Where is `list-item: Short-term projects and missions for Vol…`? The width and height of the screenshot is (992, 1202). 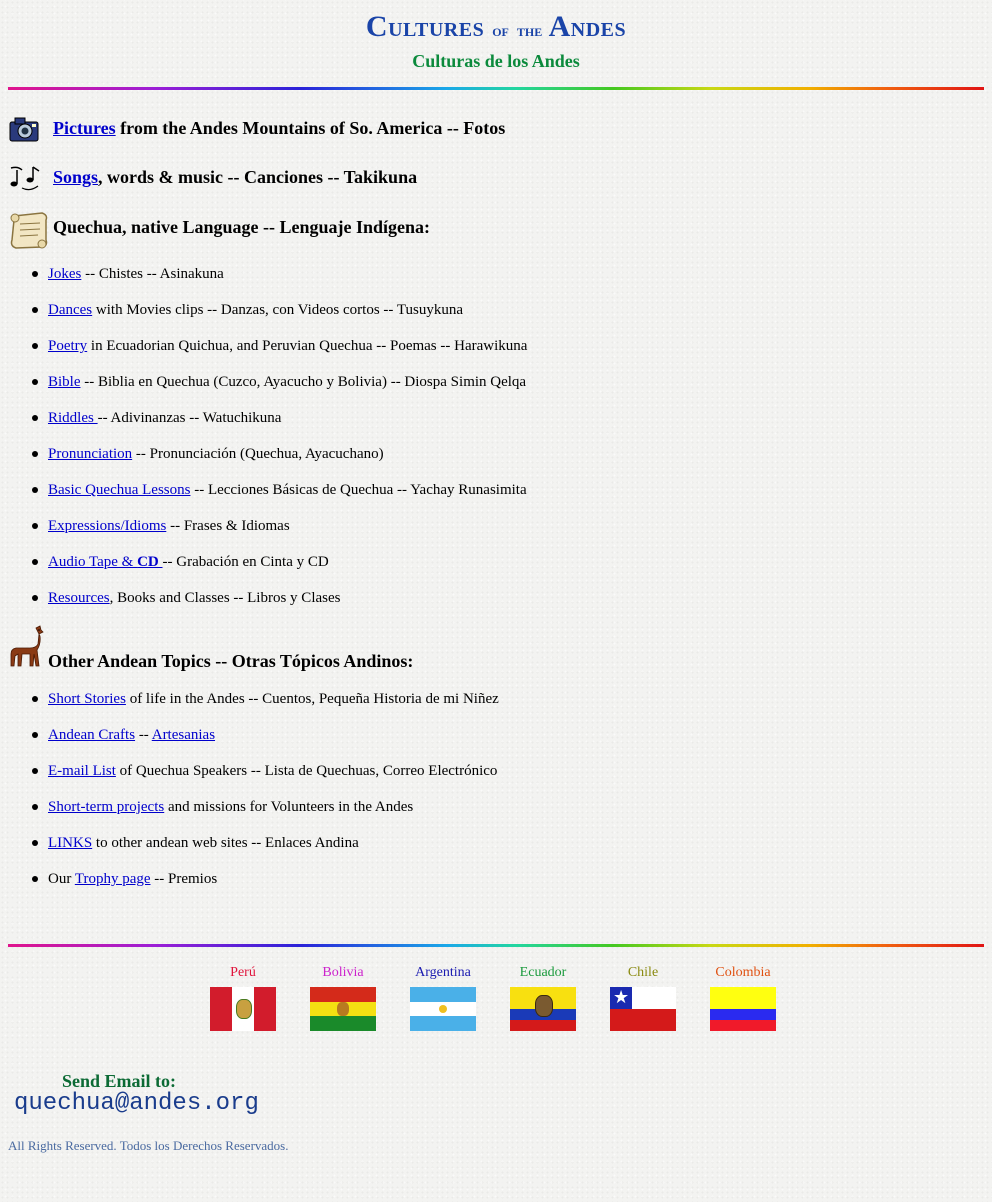
list-item: Short-term projects and missions for Vol… is located at coordinates (222, 807).